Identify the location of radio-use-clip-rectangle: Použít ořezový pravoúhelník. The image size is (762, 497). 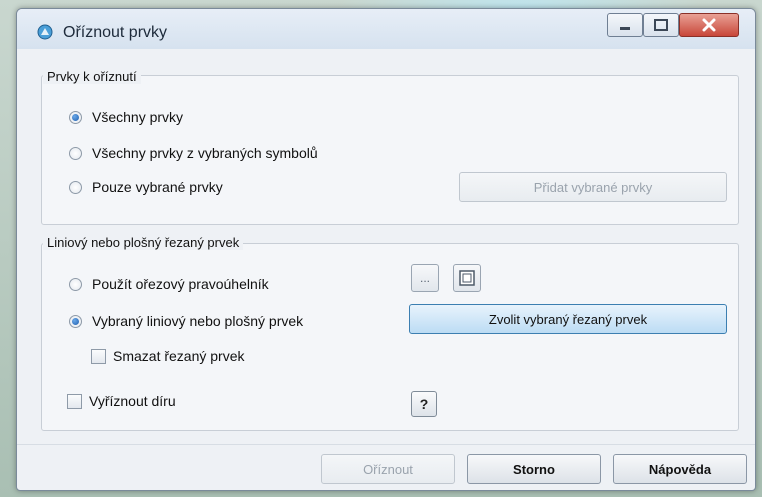
(169, 284).